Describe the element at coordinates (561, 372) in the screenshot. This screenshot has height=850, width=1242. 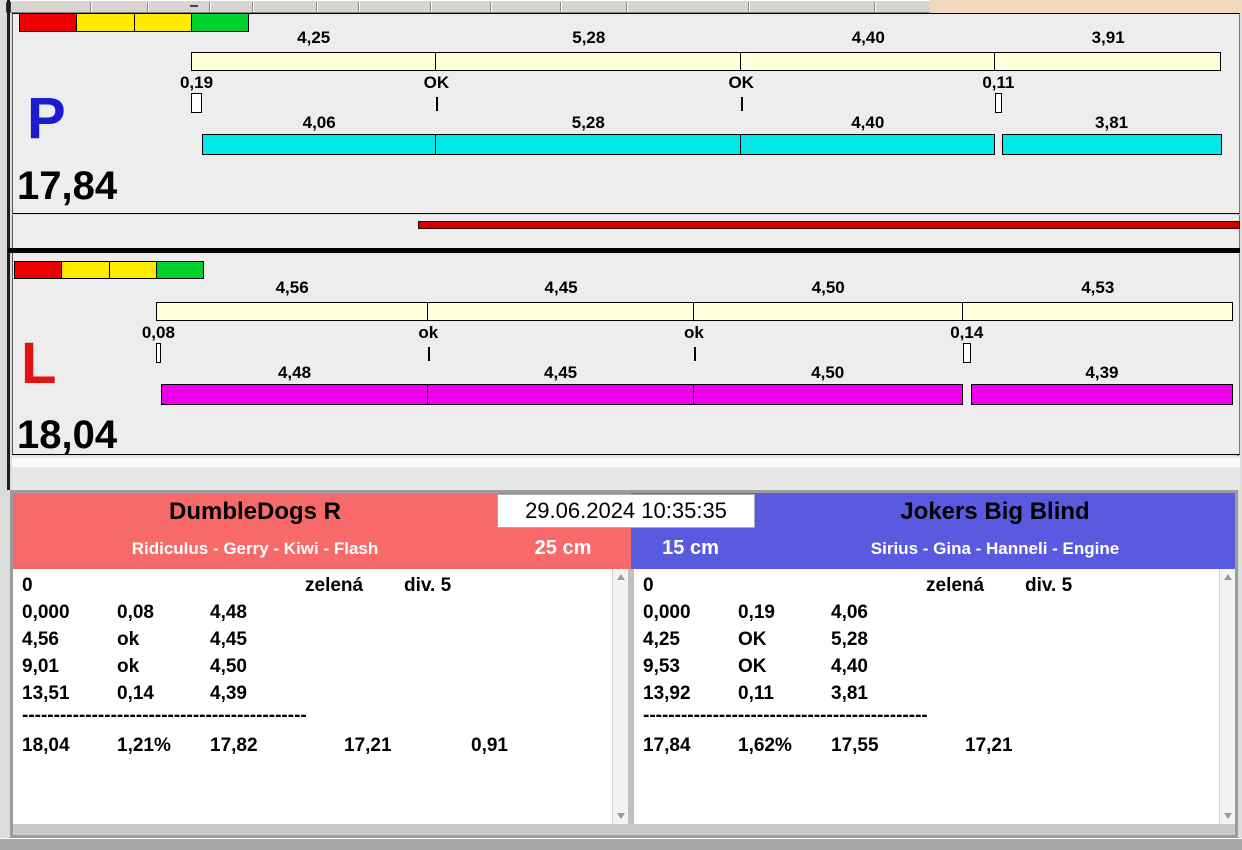
I see `run-time-label: 4,45` at that location.